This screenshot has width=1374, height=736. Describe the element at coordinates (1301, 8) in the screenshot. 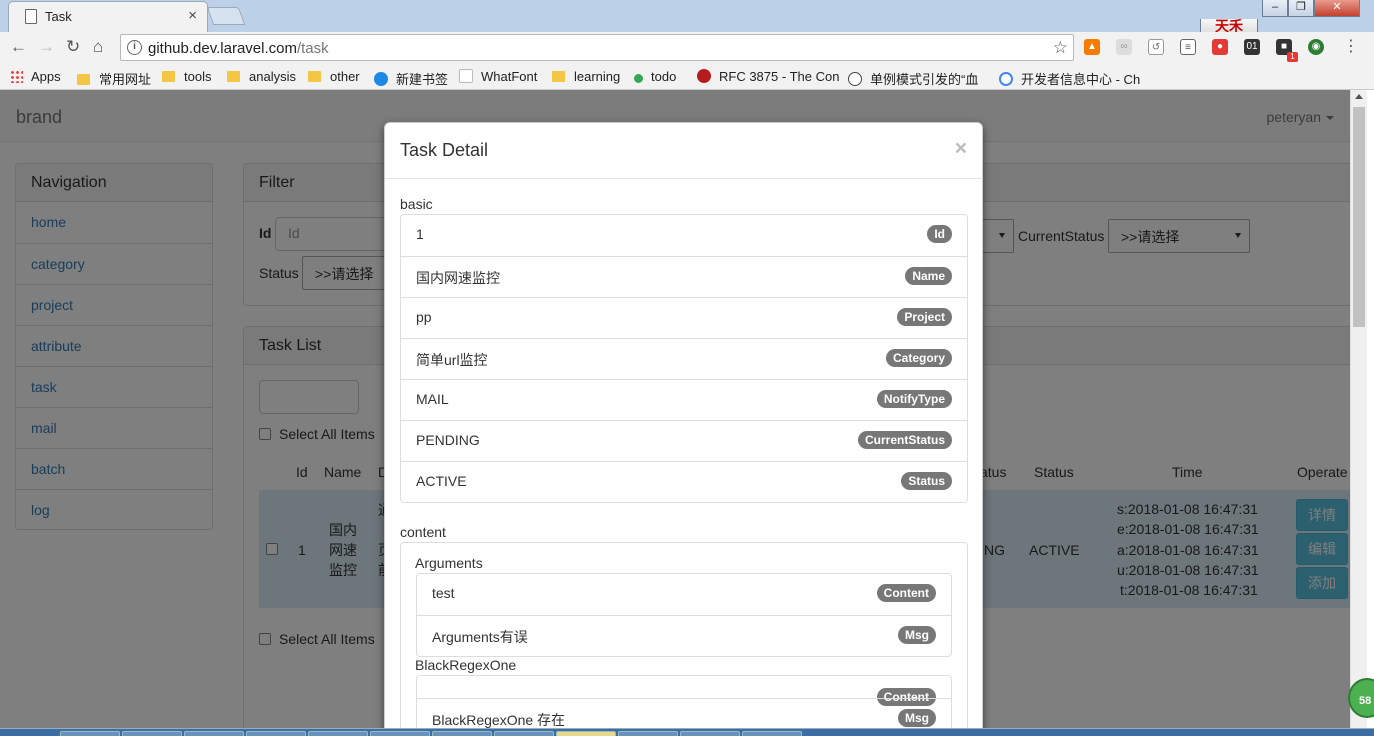

I see `maximize-button: ❐` at that location.